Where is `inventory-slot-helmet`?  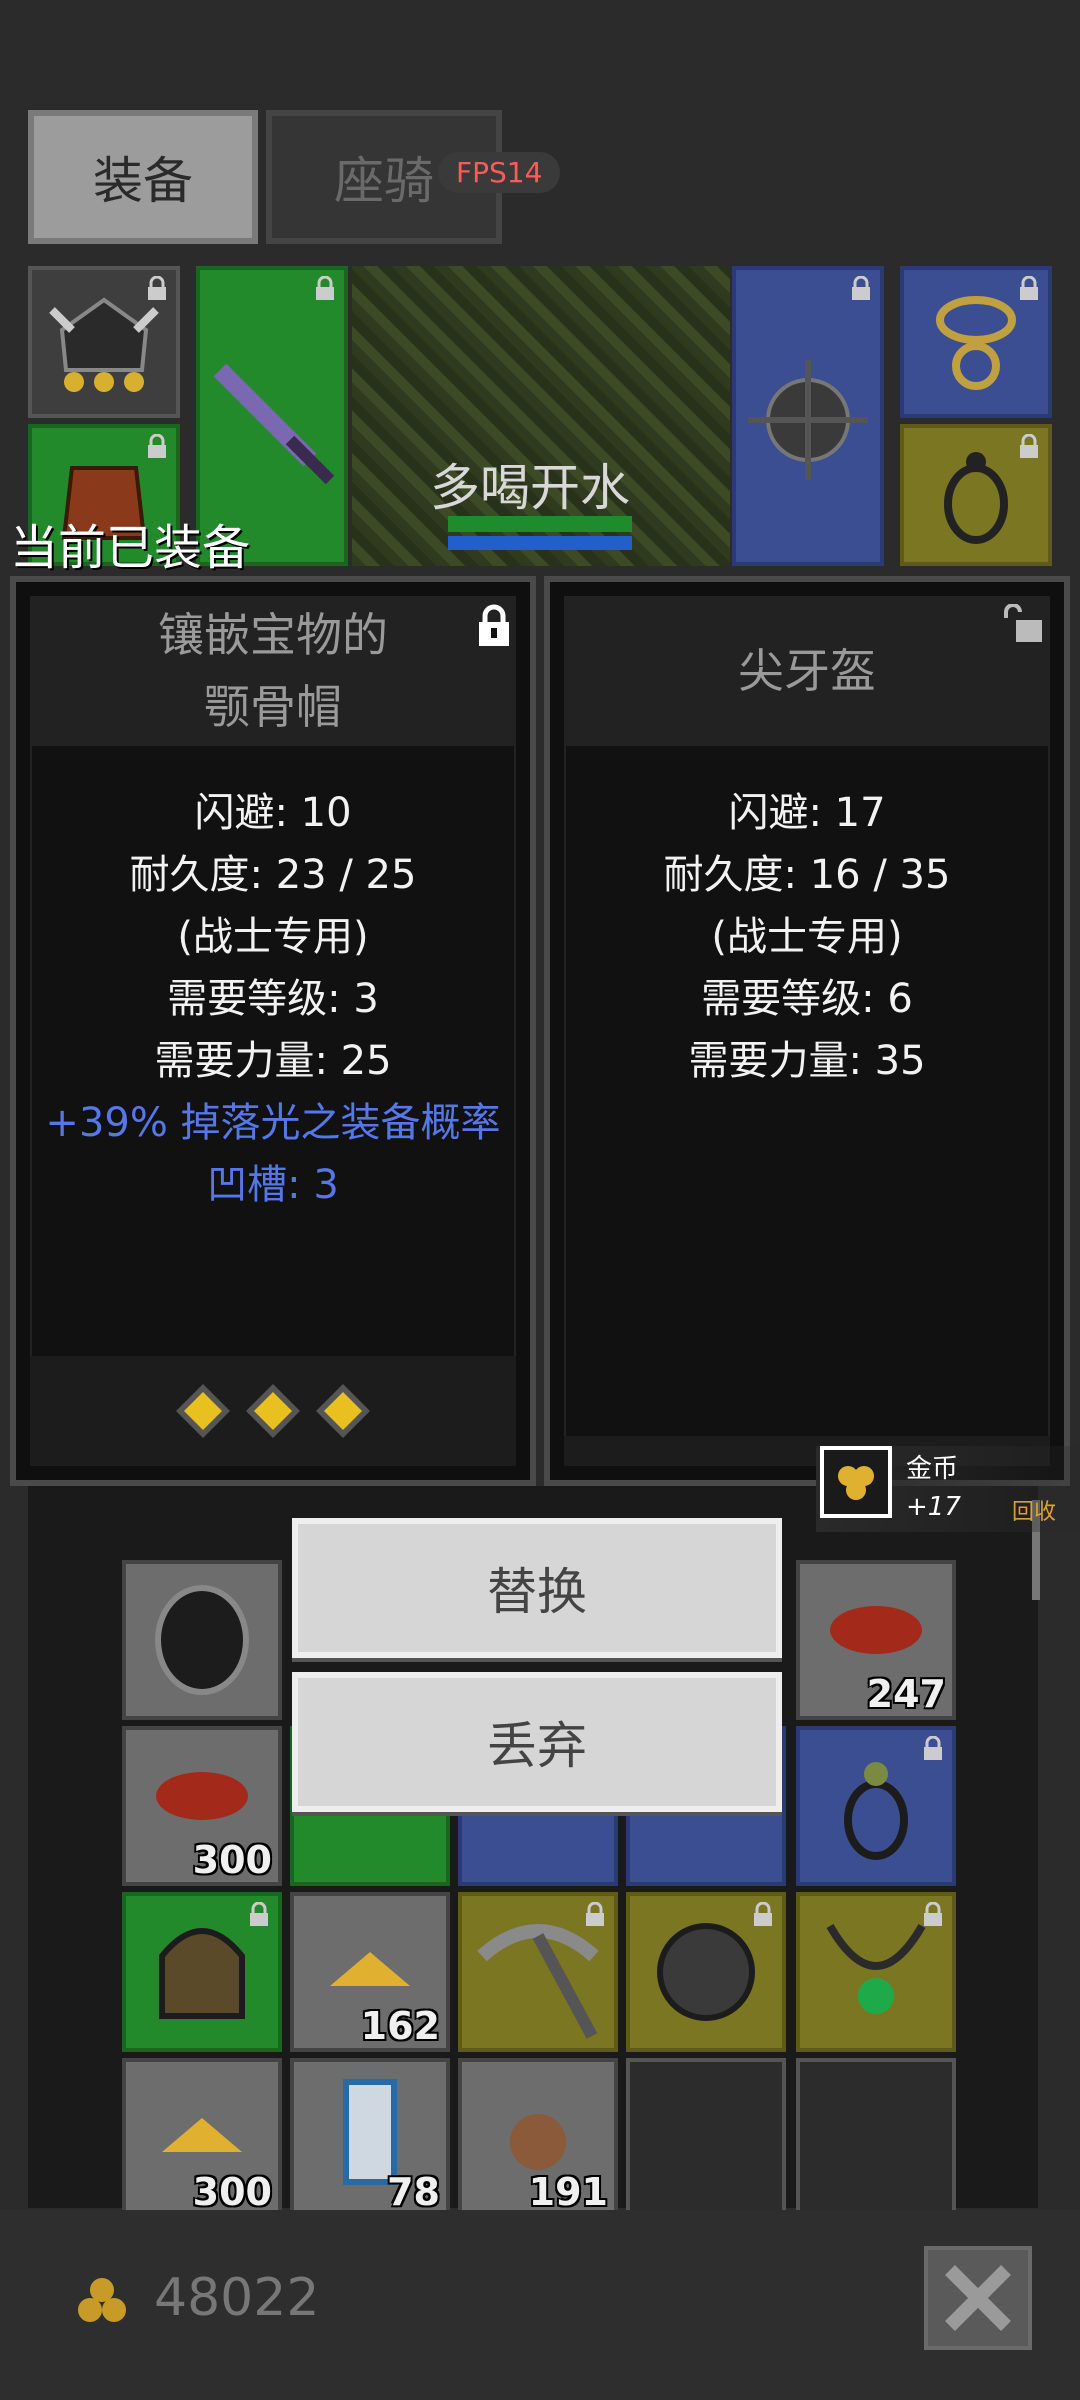
inventory-slot-helmet is located at coordinates (202, 1972).